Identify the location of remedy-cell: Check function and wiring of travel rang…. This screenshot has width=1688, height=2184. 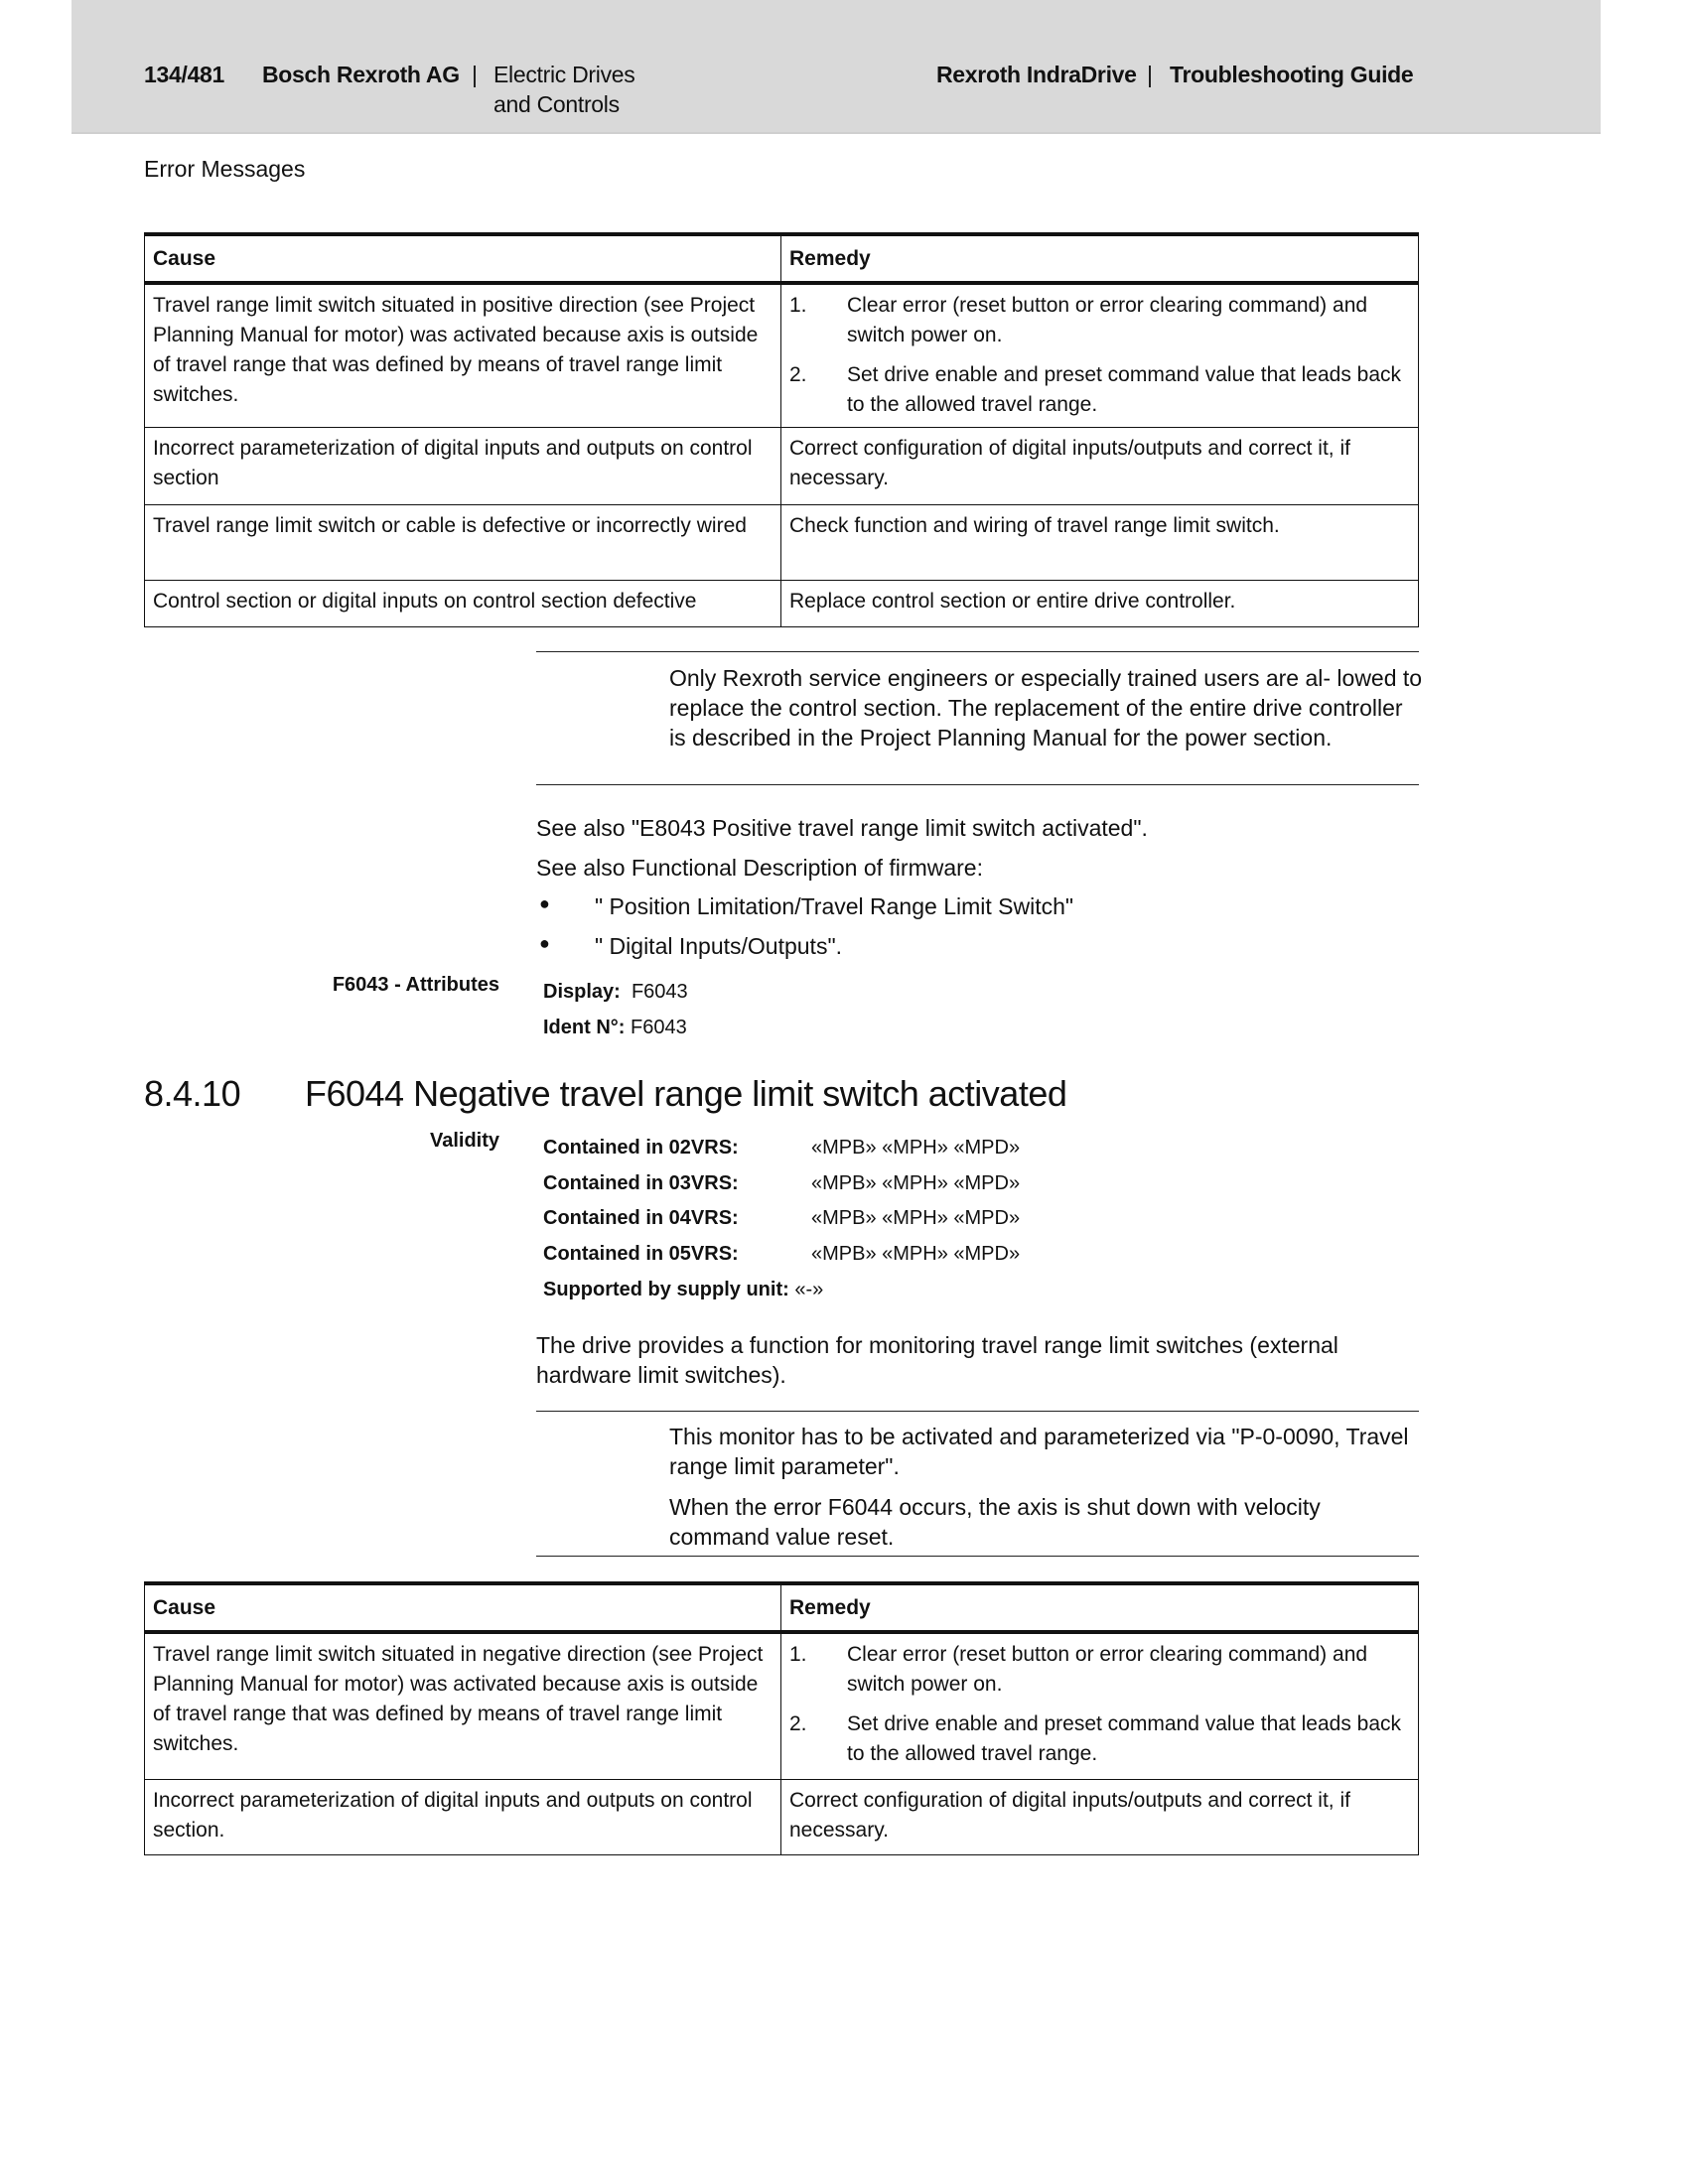
(1034, 525).